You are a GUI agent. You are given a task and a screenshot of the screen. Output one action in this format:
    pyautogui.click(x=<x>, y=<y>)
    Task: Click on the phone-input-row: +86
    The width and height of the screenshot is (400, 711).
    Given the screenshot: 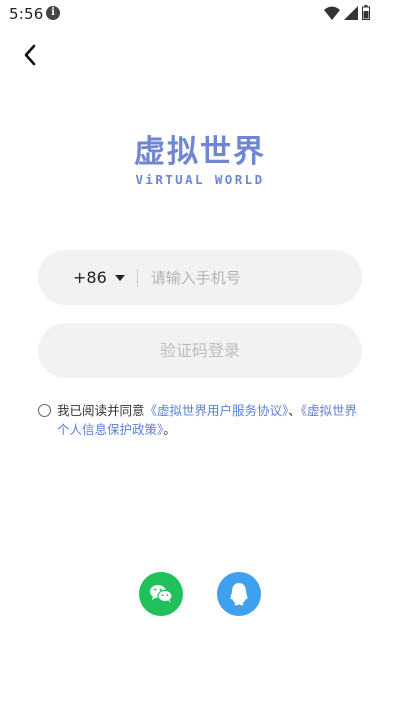 What is the action you would take?
    pyautogui.click(x=200, y=277)
    